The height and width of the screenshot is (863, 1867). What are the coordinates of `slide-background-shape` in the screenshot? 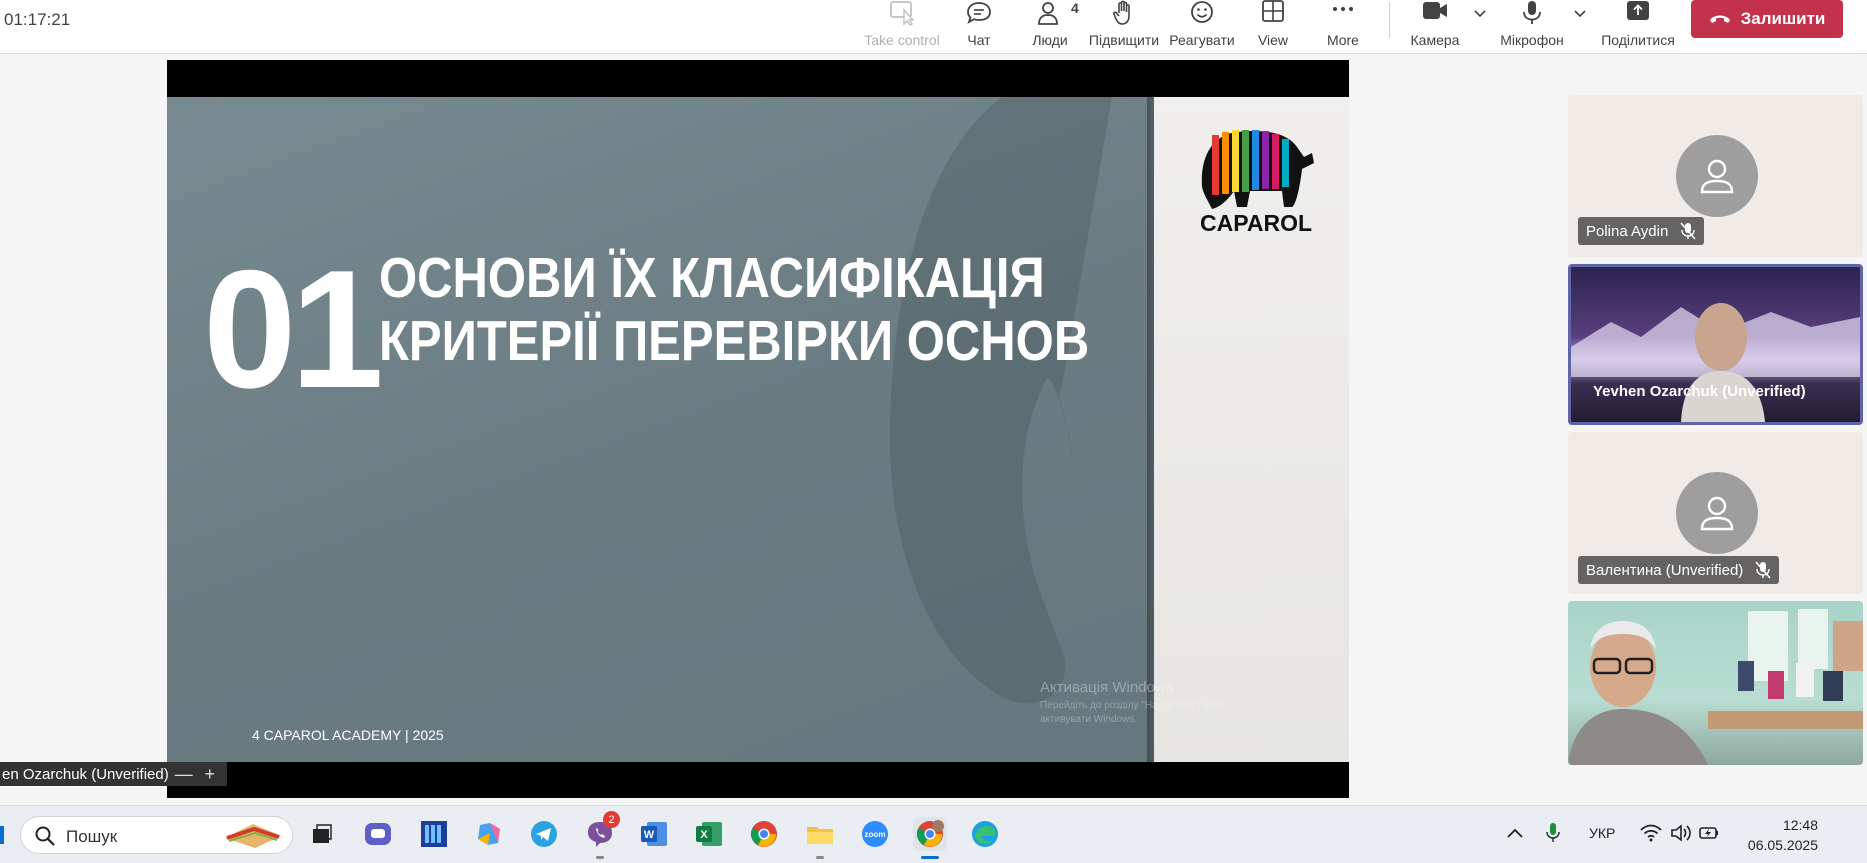 It's located at (1018, 400).